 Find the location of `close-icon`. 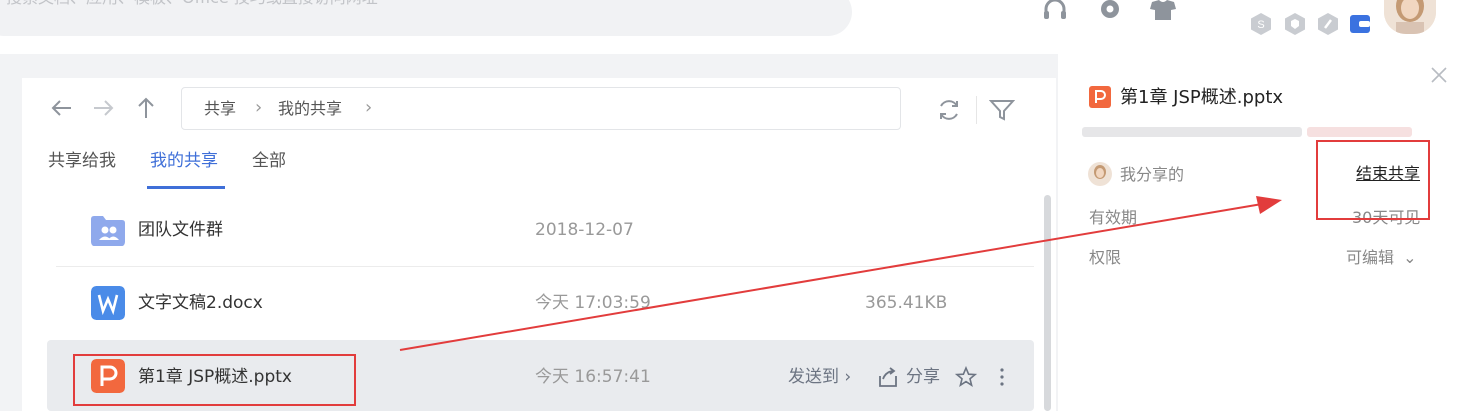

close-icon is located at coordinates (1439, 75).